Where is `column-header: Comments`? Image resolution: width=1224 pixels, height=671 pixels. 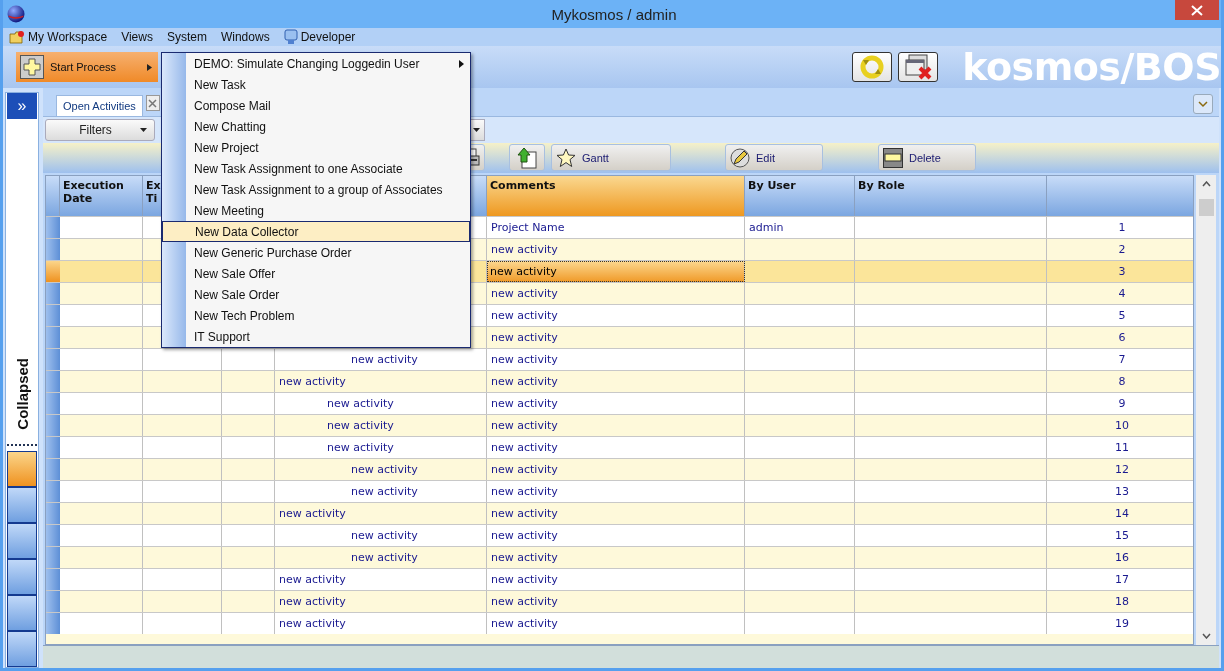
column-header: Comments is located at coordinates (616, 196).